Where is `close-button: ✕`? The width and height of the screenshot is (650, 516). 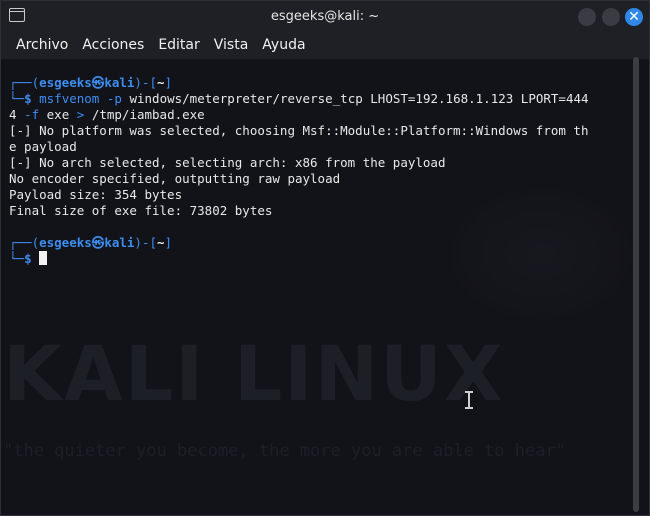
close-button: ✕ is located at coordinates (634, 17).